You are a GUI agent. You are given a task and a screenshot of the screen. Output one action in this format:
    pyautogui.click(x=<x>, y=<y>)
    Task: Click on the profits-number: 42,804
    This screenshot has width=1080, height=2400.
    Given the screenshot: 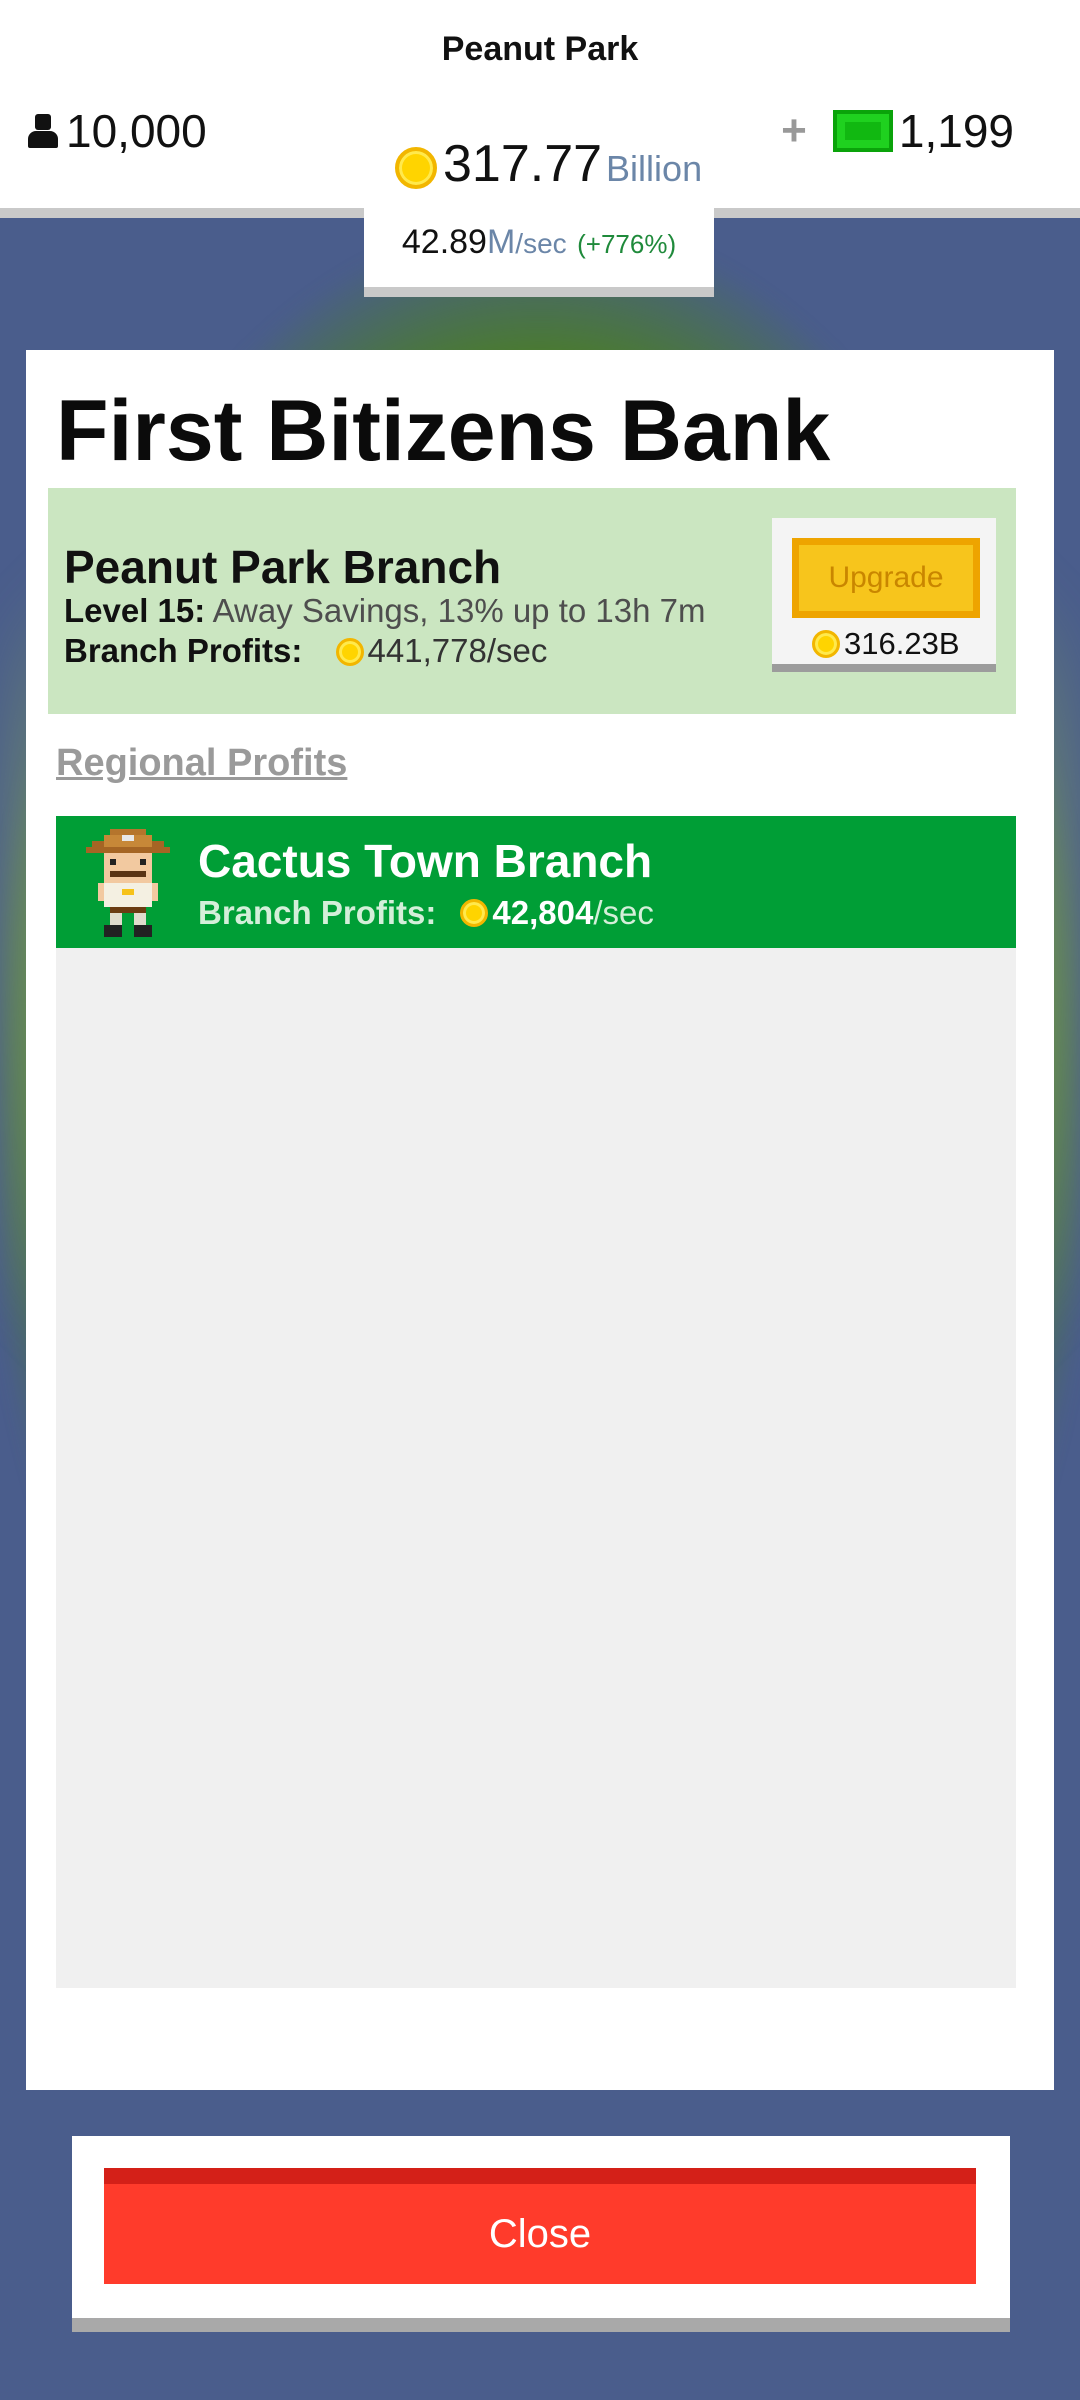 What is the action you would take?
    pyautogui.click(x=543, y=912)
    